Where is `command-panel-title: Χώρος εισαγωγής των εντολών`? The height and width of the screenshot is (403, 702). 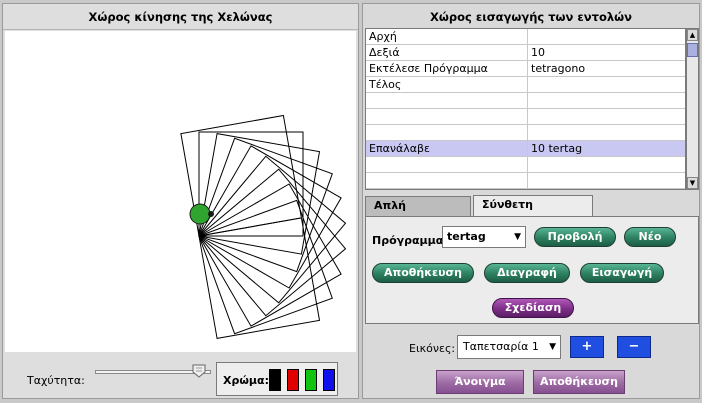
command-panel-title: Χώρος εισαγωγής των εντολών is located at coordinates (531, 17).